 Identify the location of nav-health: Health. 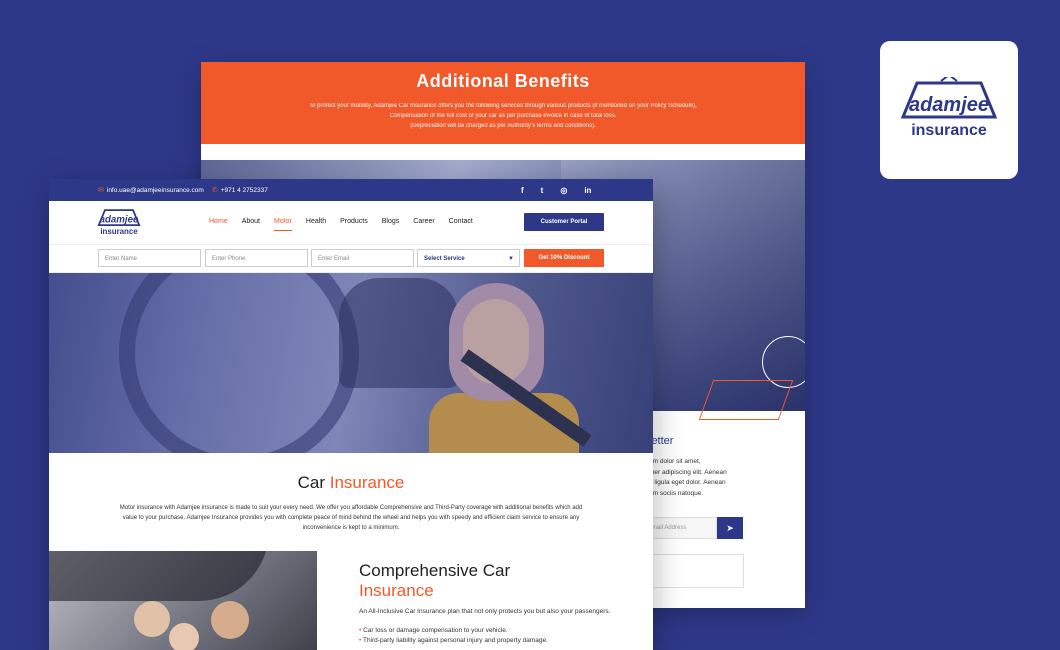
(316, 221).